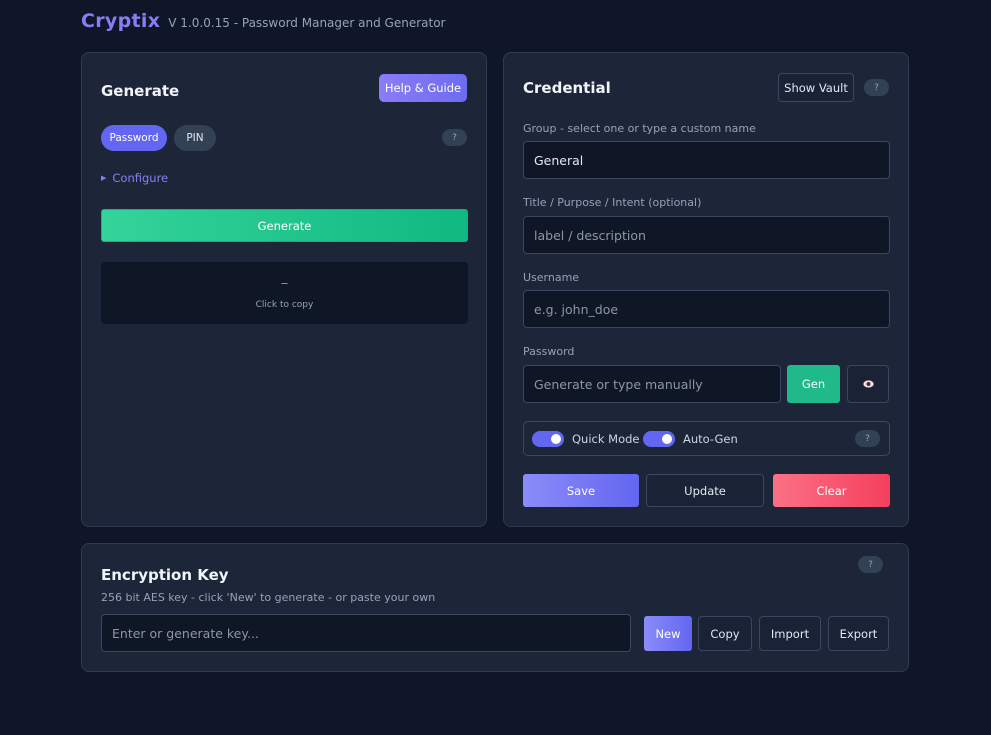 This screenshot has height=735, width=991. Describe the element at coordinates (549, 351) in the screenshot. I see `password-label: Password` at that location.